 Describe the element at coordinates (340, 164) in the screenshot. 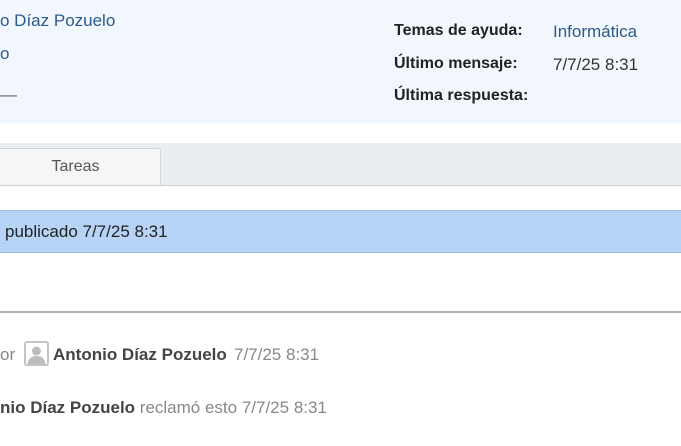

I see `tabs-bar: Tareas` at that location.